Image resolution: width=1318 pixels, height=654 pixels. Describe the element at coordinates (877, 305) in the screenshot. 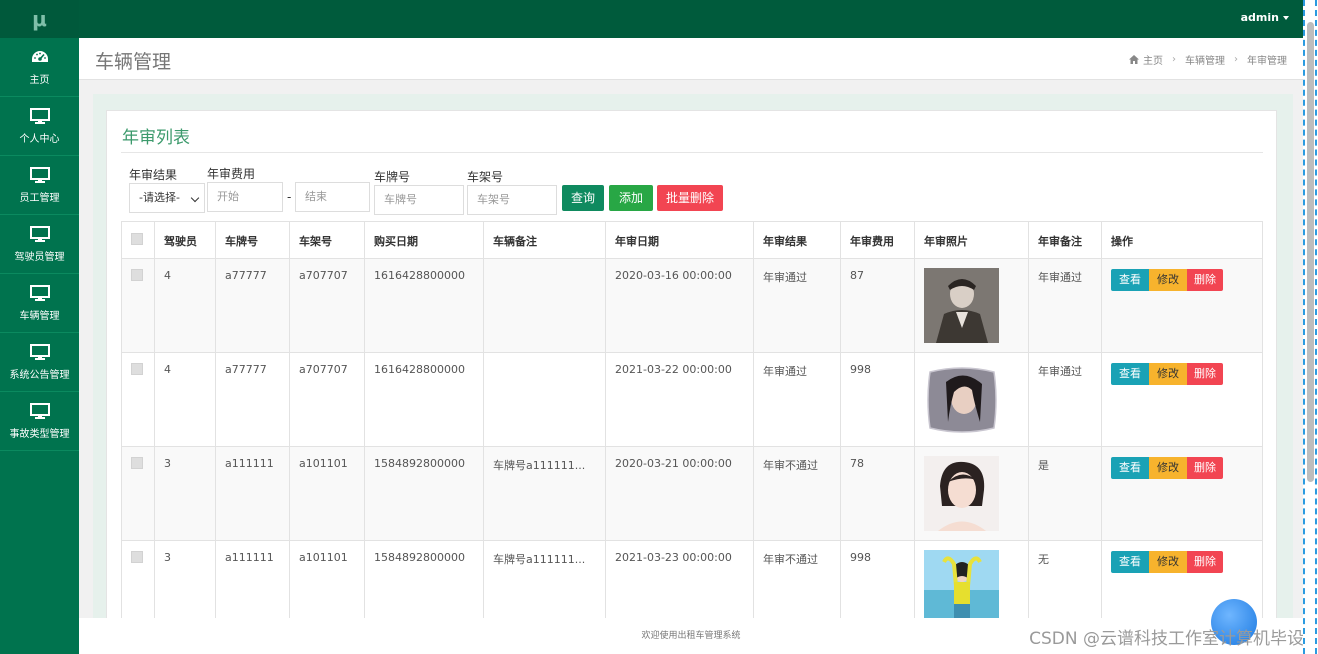

I see `fee-cell: 87` at that location.